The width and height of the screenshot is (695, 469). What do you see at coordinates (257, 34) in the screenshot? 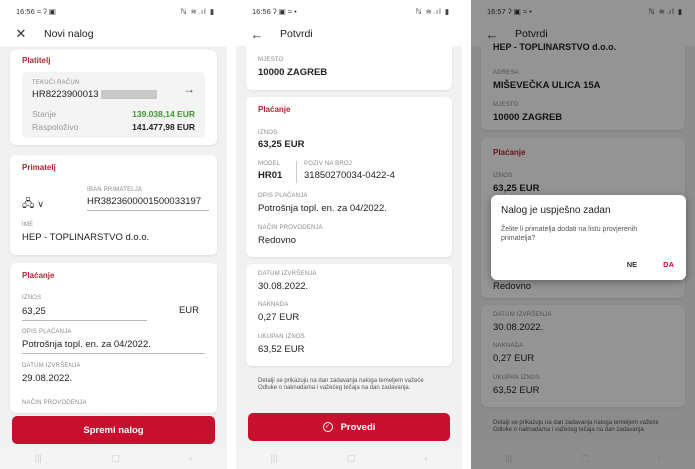
I see `back-arrow-icon: ←` at bounding box center [257, 34].